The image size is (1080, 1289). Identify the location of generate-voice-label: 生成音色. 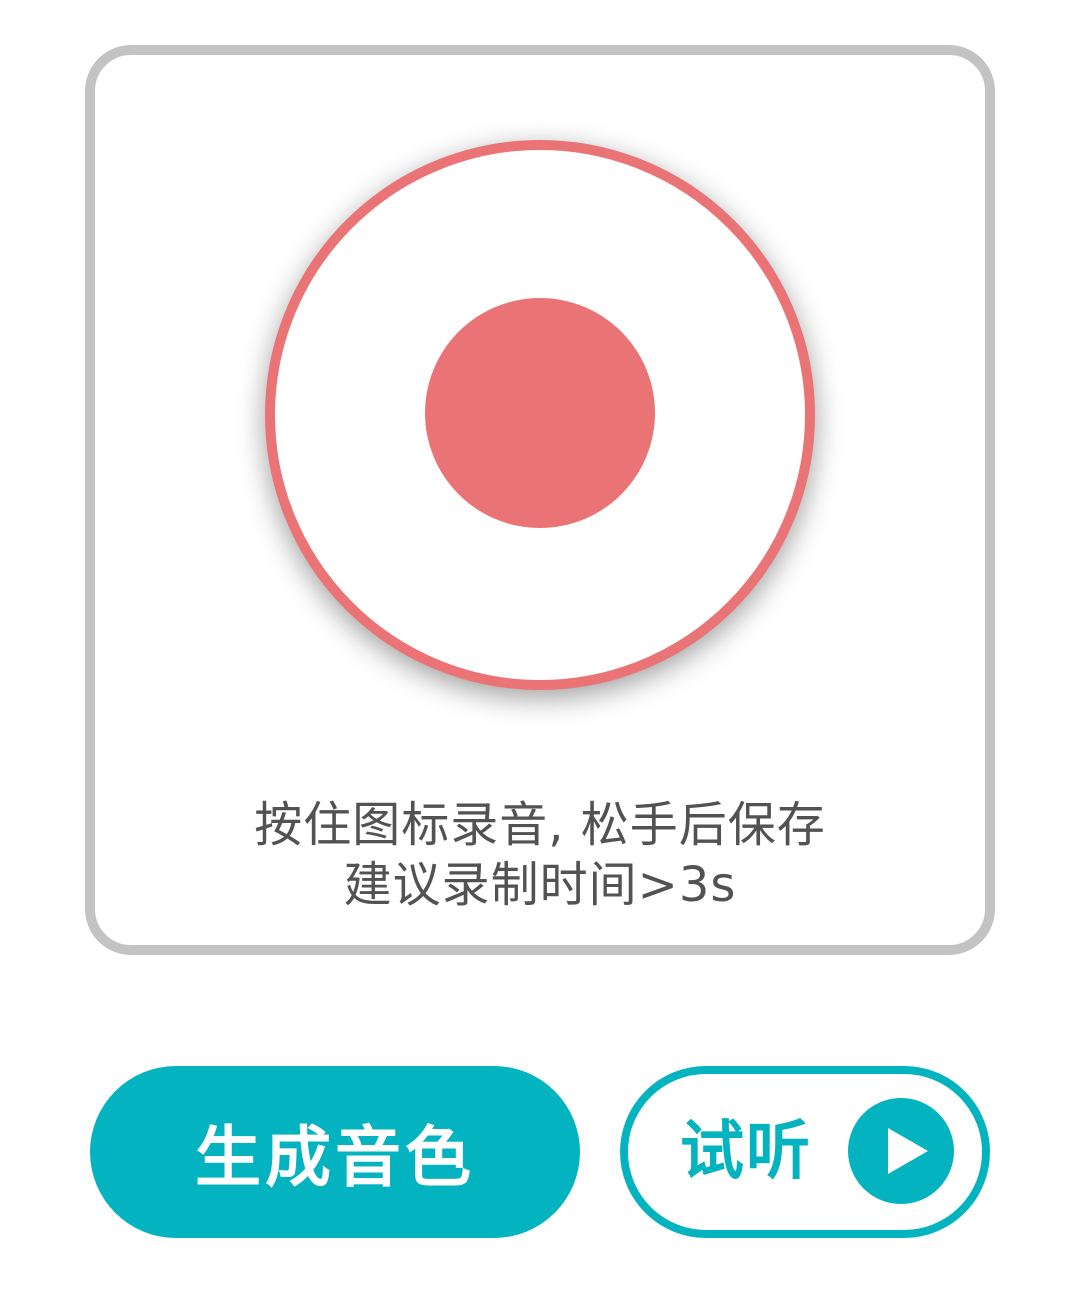
(335, 1157).